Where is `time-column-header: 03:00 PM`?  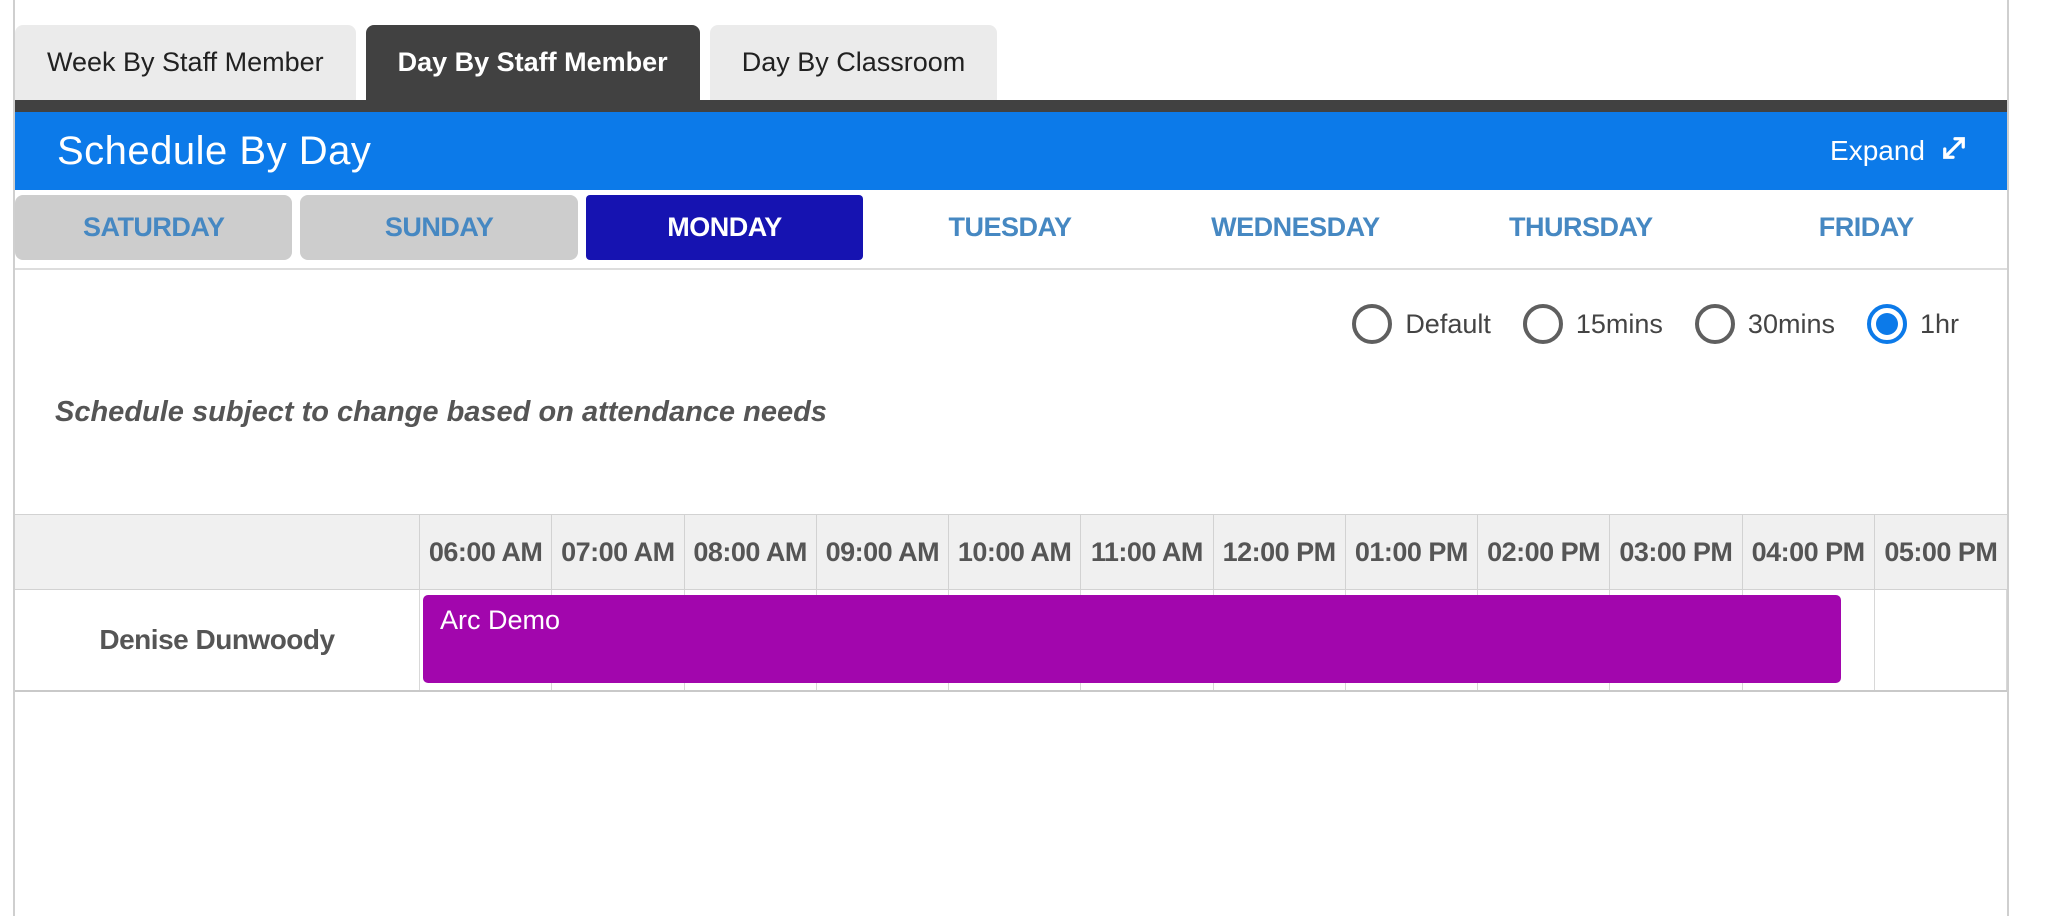
time-column-header: 03:00 PM is located at coordinates (1676, 552).